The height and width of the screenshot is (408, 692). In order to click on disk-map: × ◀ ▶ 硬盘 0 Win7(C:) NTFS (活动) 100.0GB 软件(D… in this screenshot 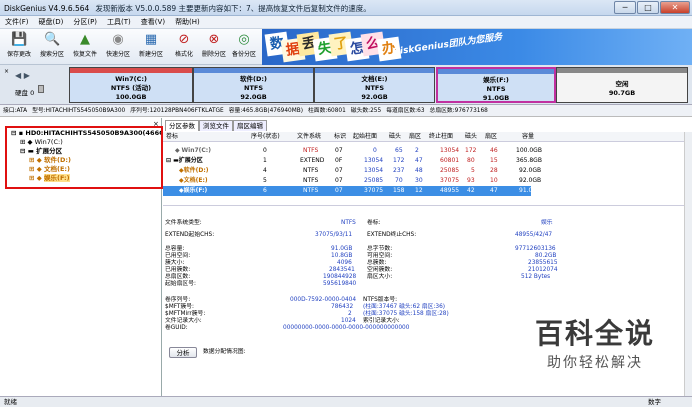, I will do `click(346, 85)`.